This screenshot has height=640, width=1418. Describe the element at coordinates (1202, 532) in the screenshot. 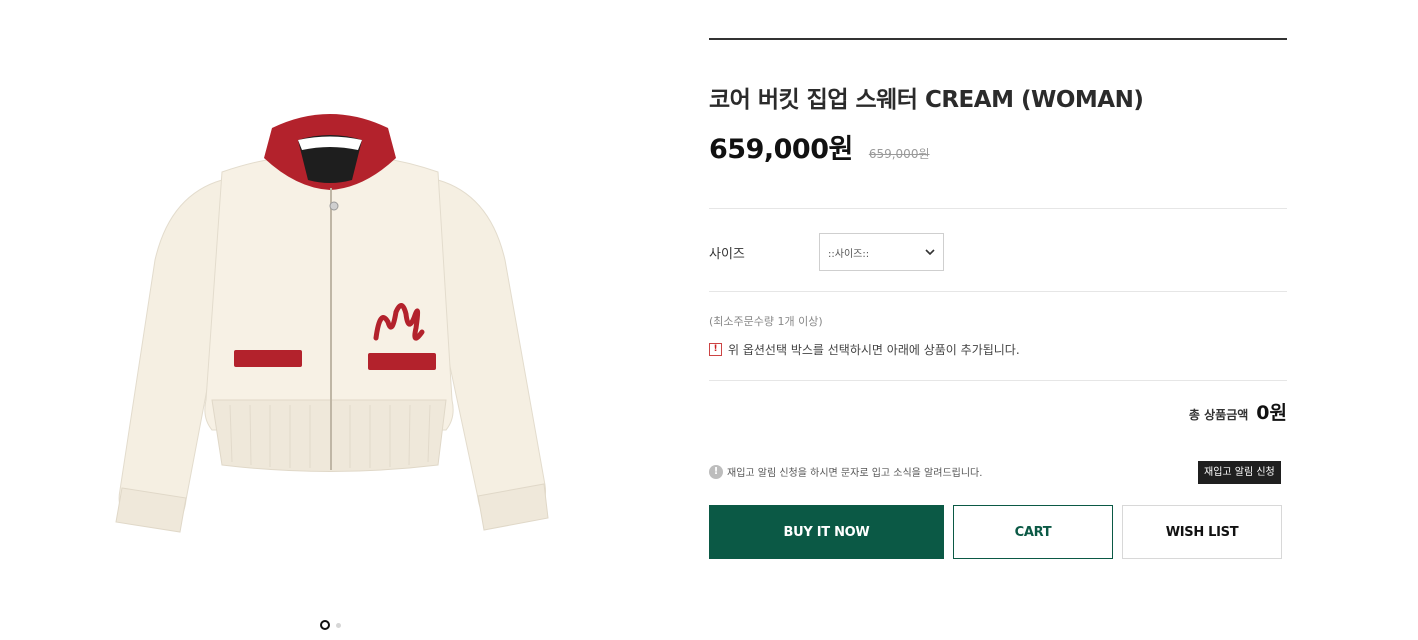

I see `wish-list-button: WISH LIST` at that location.